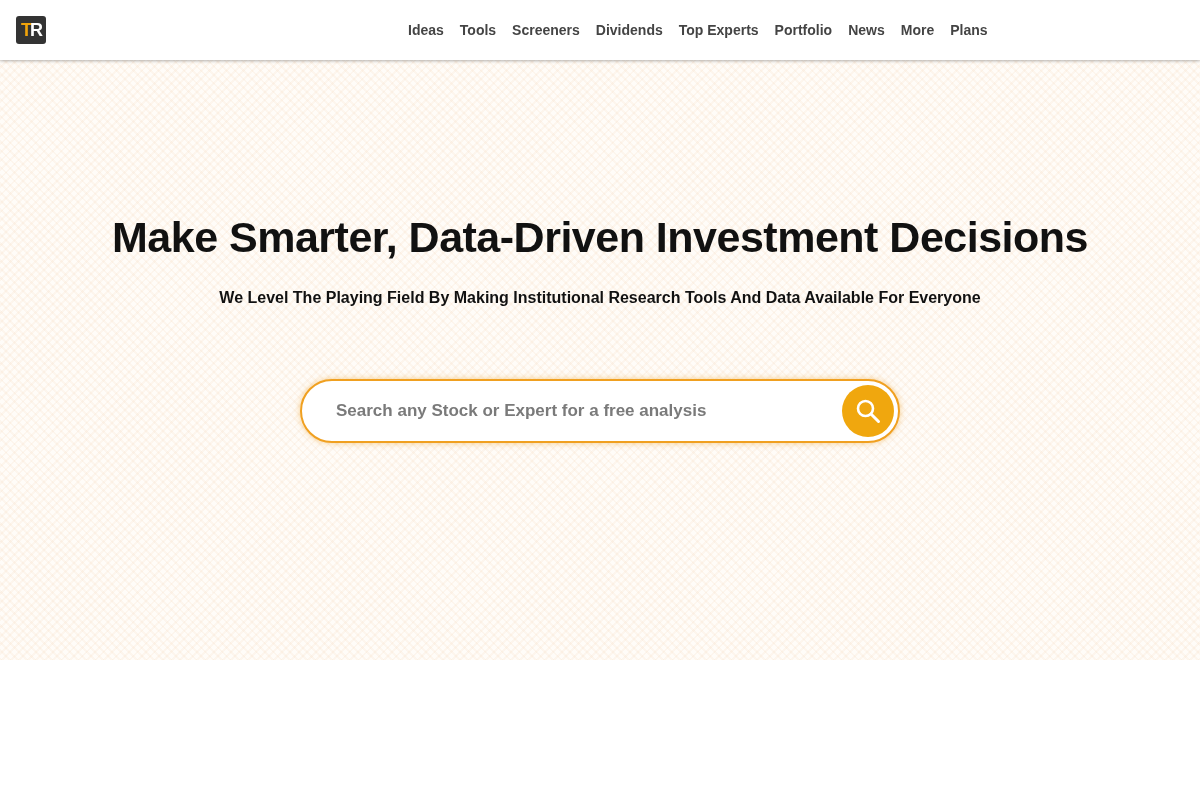 The image size is (1200, 800). What do you see at coordinates (600, 298) in the screenshot?
I see `hero-subtitle: We Level The Playing Field By Making Institutional Research Tools And Data Available For Everyone` at bounding box center [600, 298].